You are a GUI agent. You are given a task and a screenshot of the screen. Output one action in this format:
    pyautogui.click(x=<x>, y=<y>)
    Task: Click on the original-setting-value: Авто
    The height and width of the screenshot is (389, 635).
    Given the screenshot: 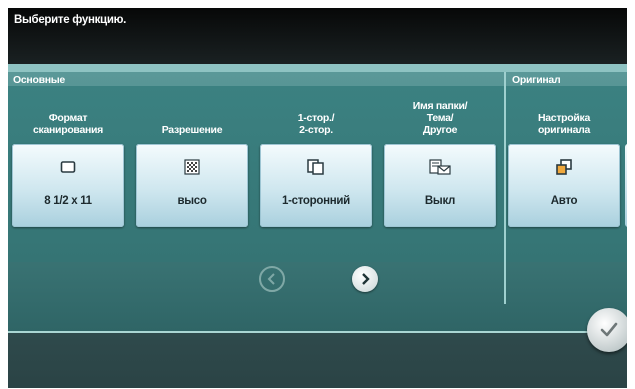 What is the action you would take?
    pyautogui.click(x=564, y=201)
    